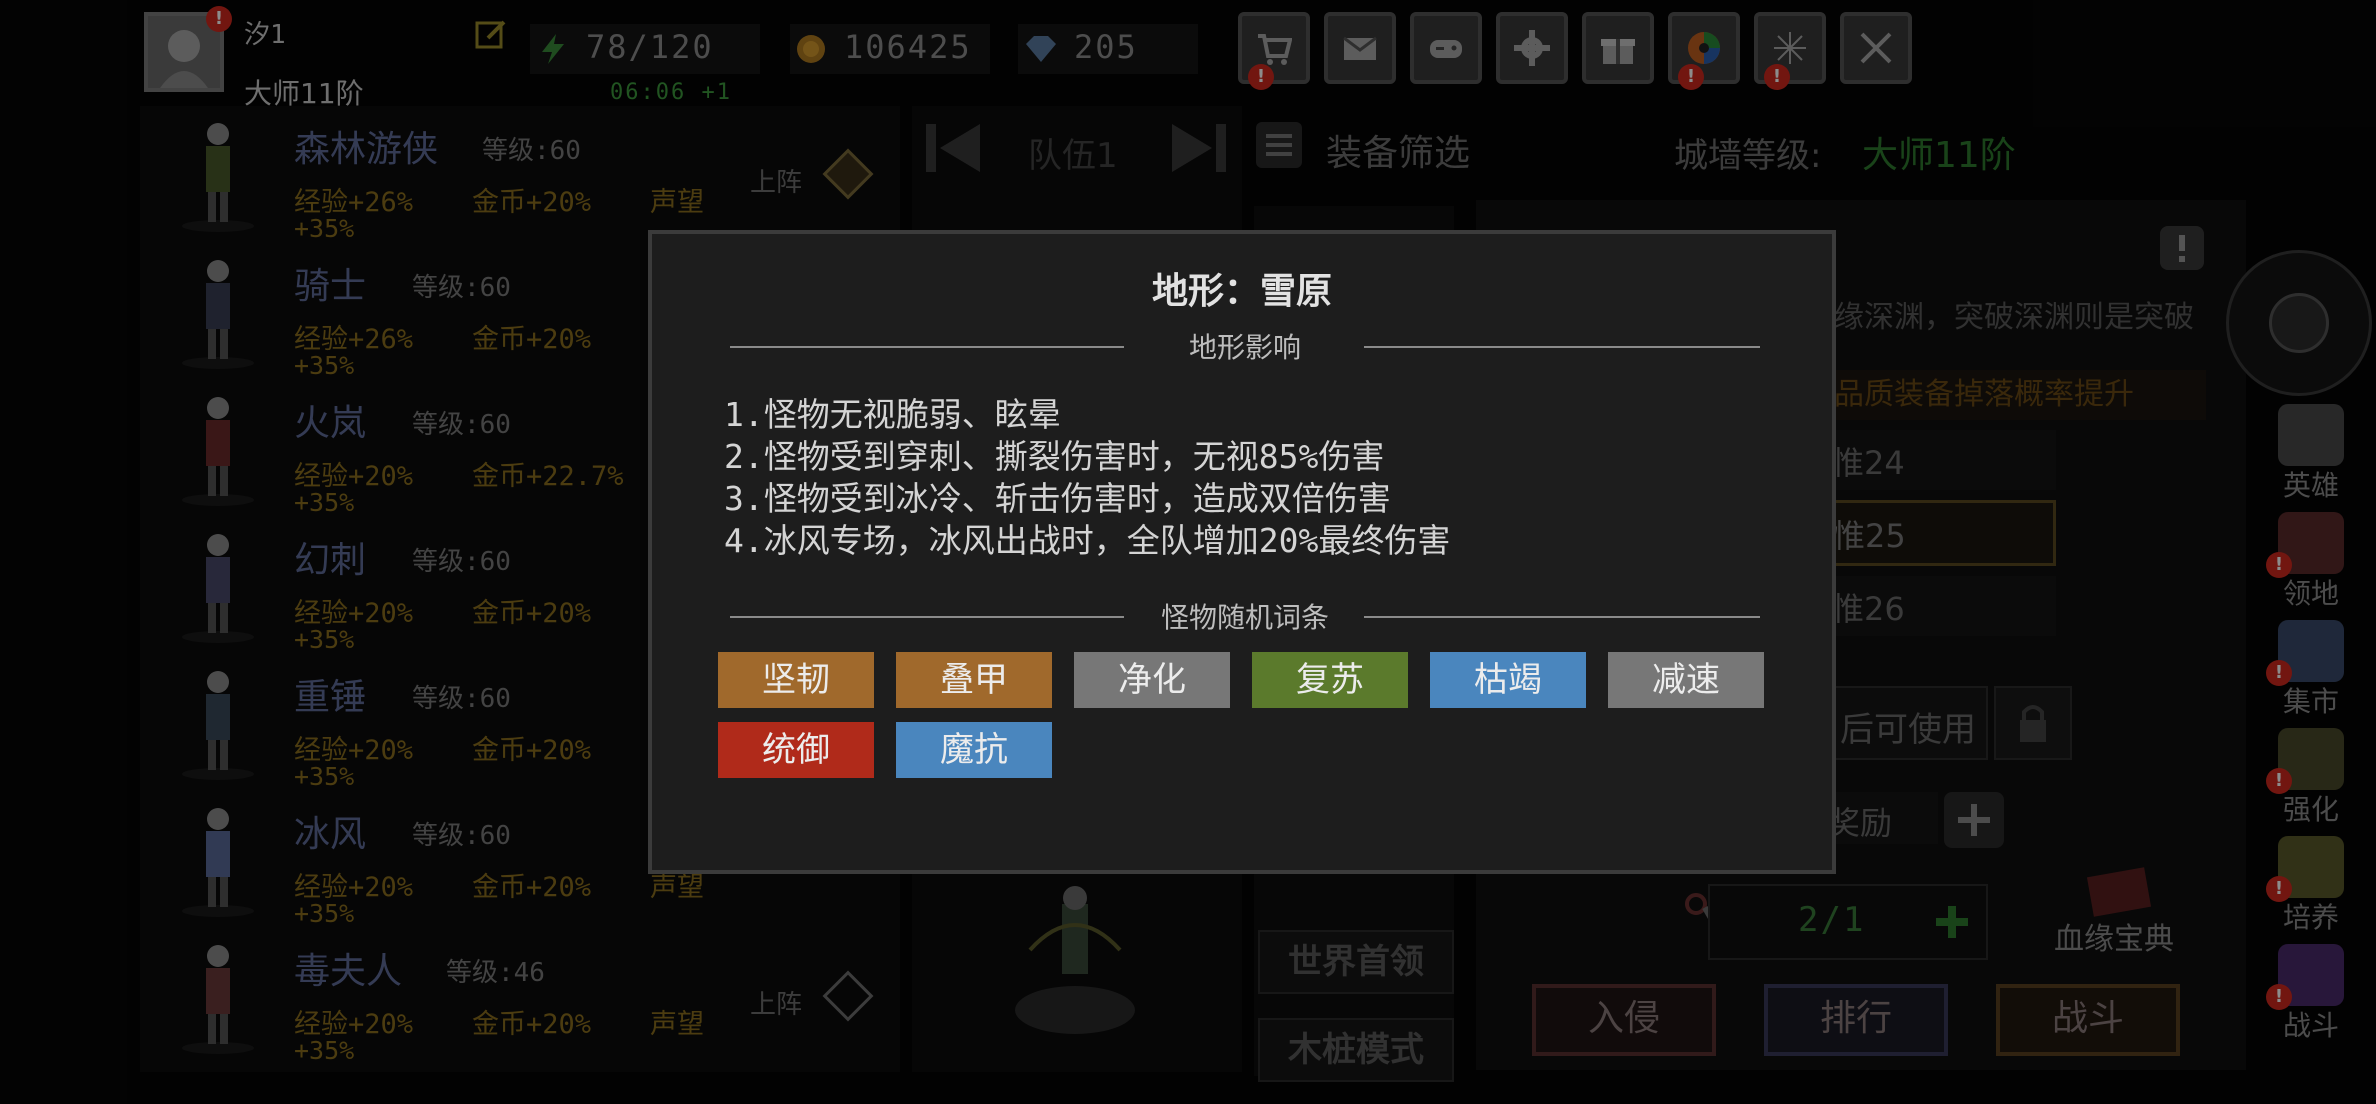 The width and height of the screenshot is (2376, 1104). What do you see at coordinates (796, 680) in the screenshot?
I see `affix-tag: 坚韧` at bounding box center [796, 680].